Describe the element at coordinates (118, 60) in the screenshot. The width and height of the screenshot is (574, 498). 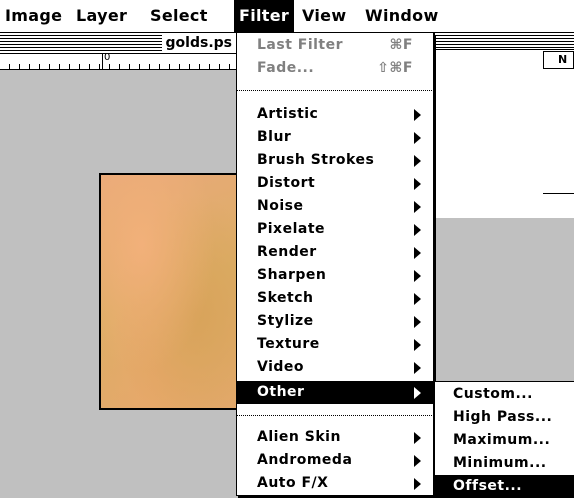
I see `horizontal-ruler: 0` at that location.